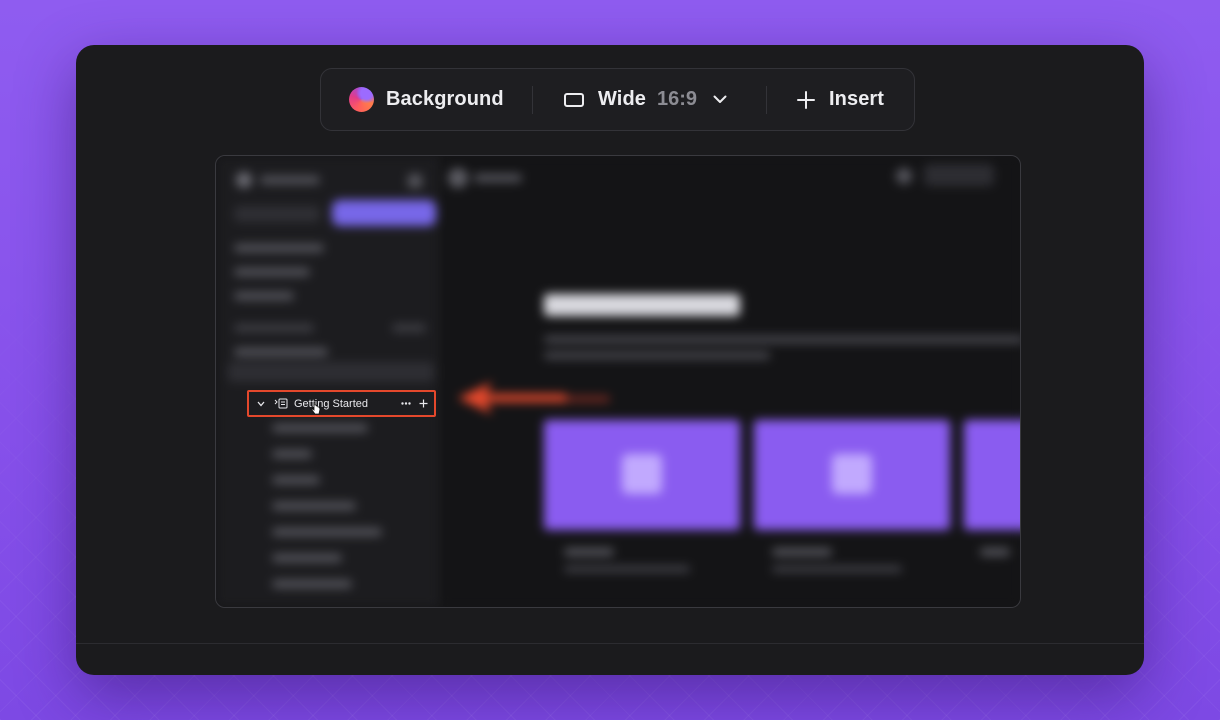  I want to click on background-button: Background, so click(426, 99).